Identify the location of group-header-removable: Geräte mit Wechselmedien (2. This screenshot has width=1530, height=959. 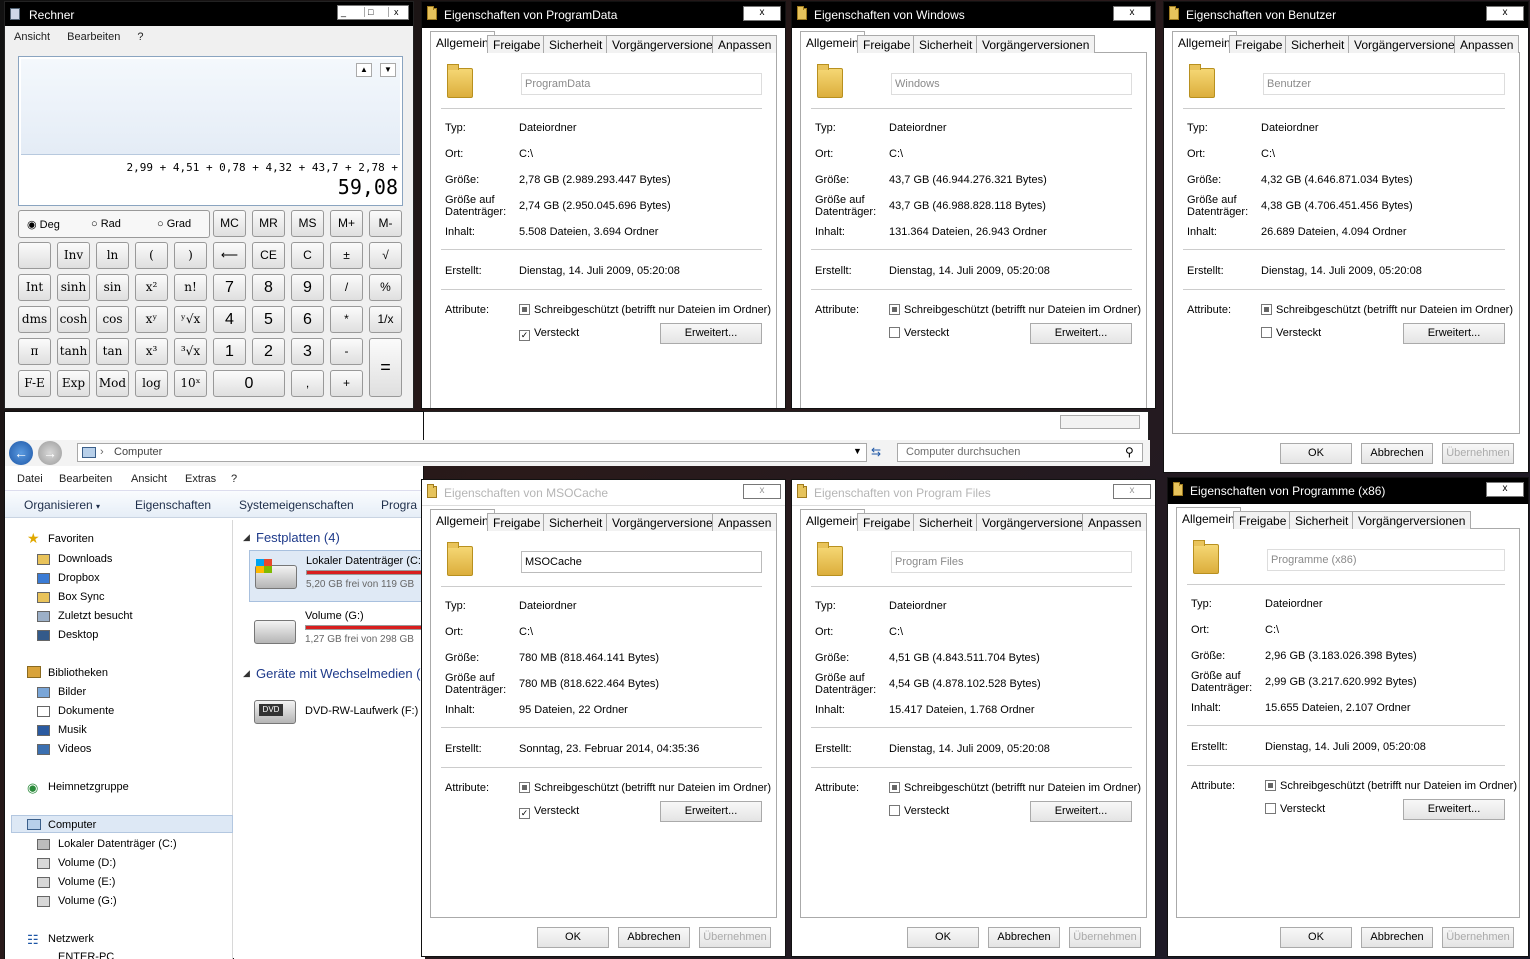
(342, 673).